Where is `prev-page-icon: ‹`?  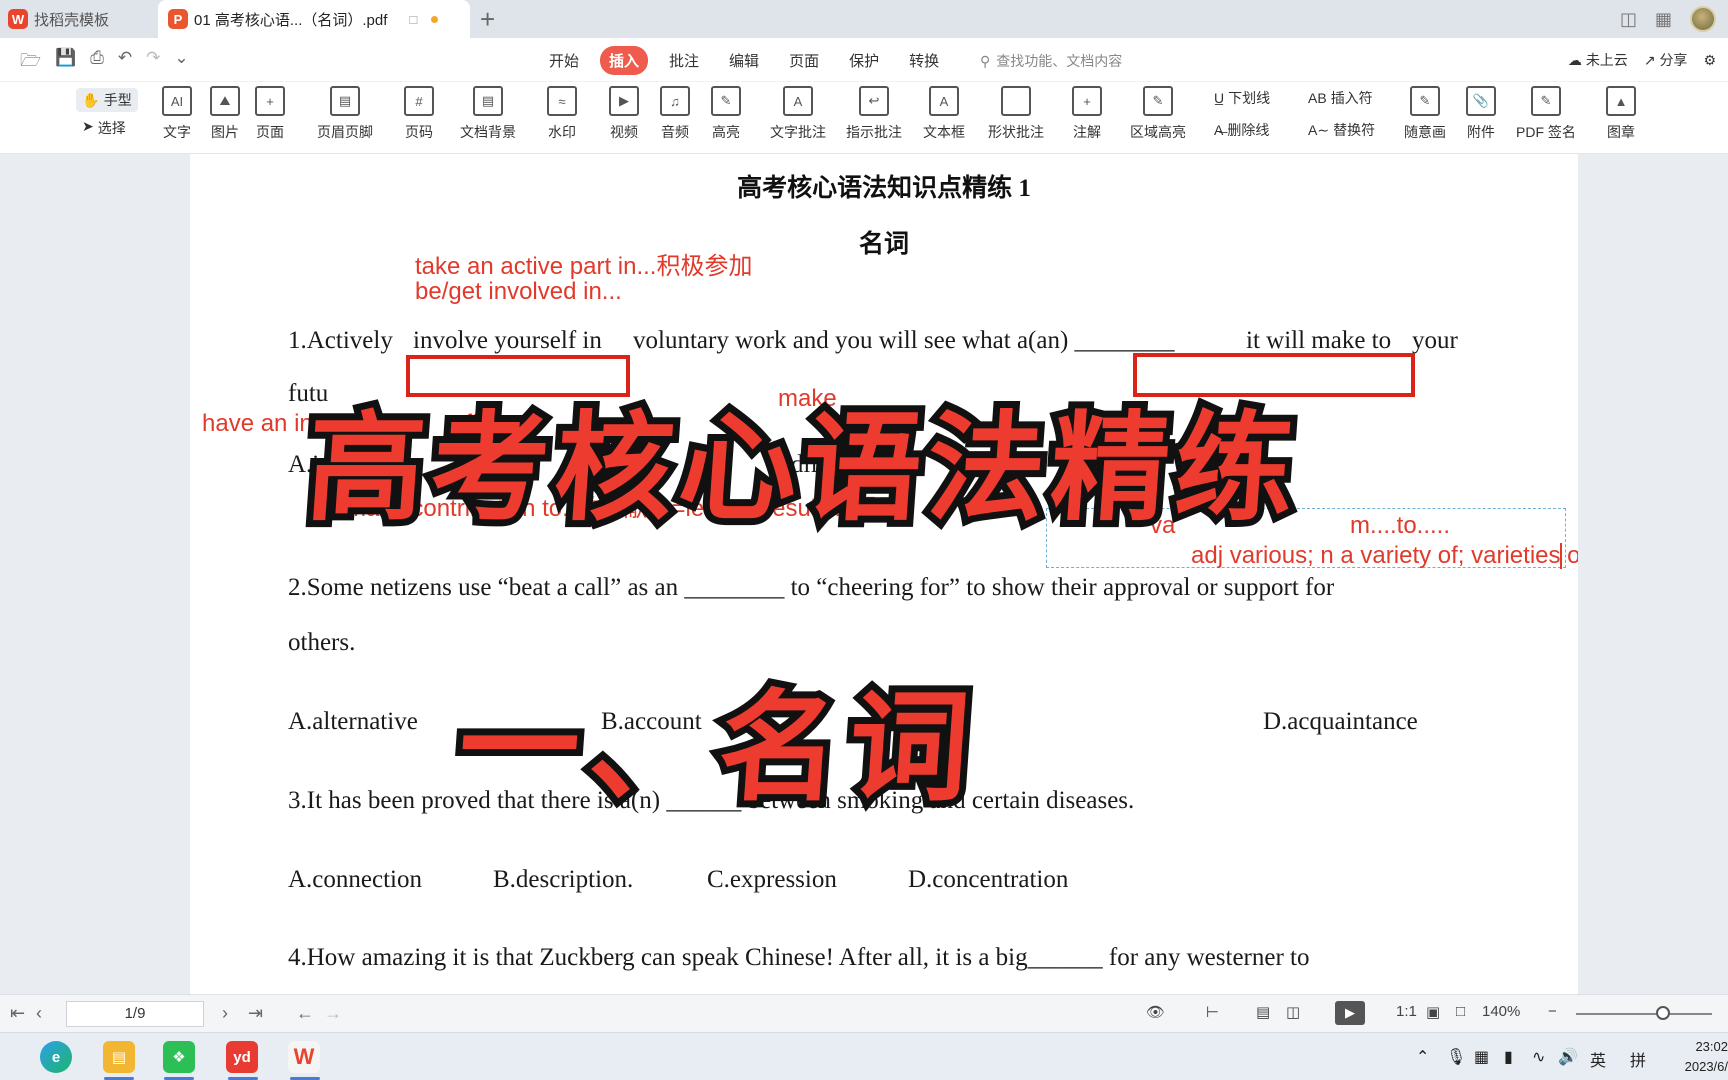
prev-page-icon: ‹ is located at coordinates (39, 1013).